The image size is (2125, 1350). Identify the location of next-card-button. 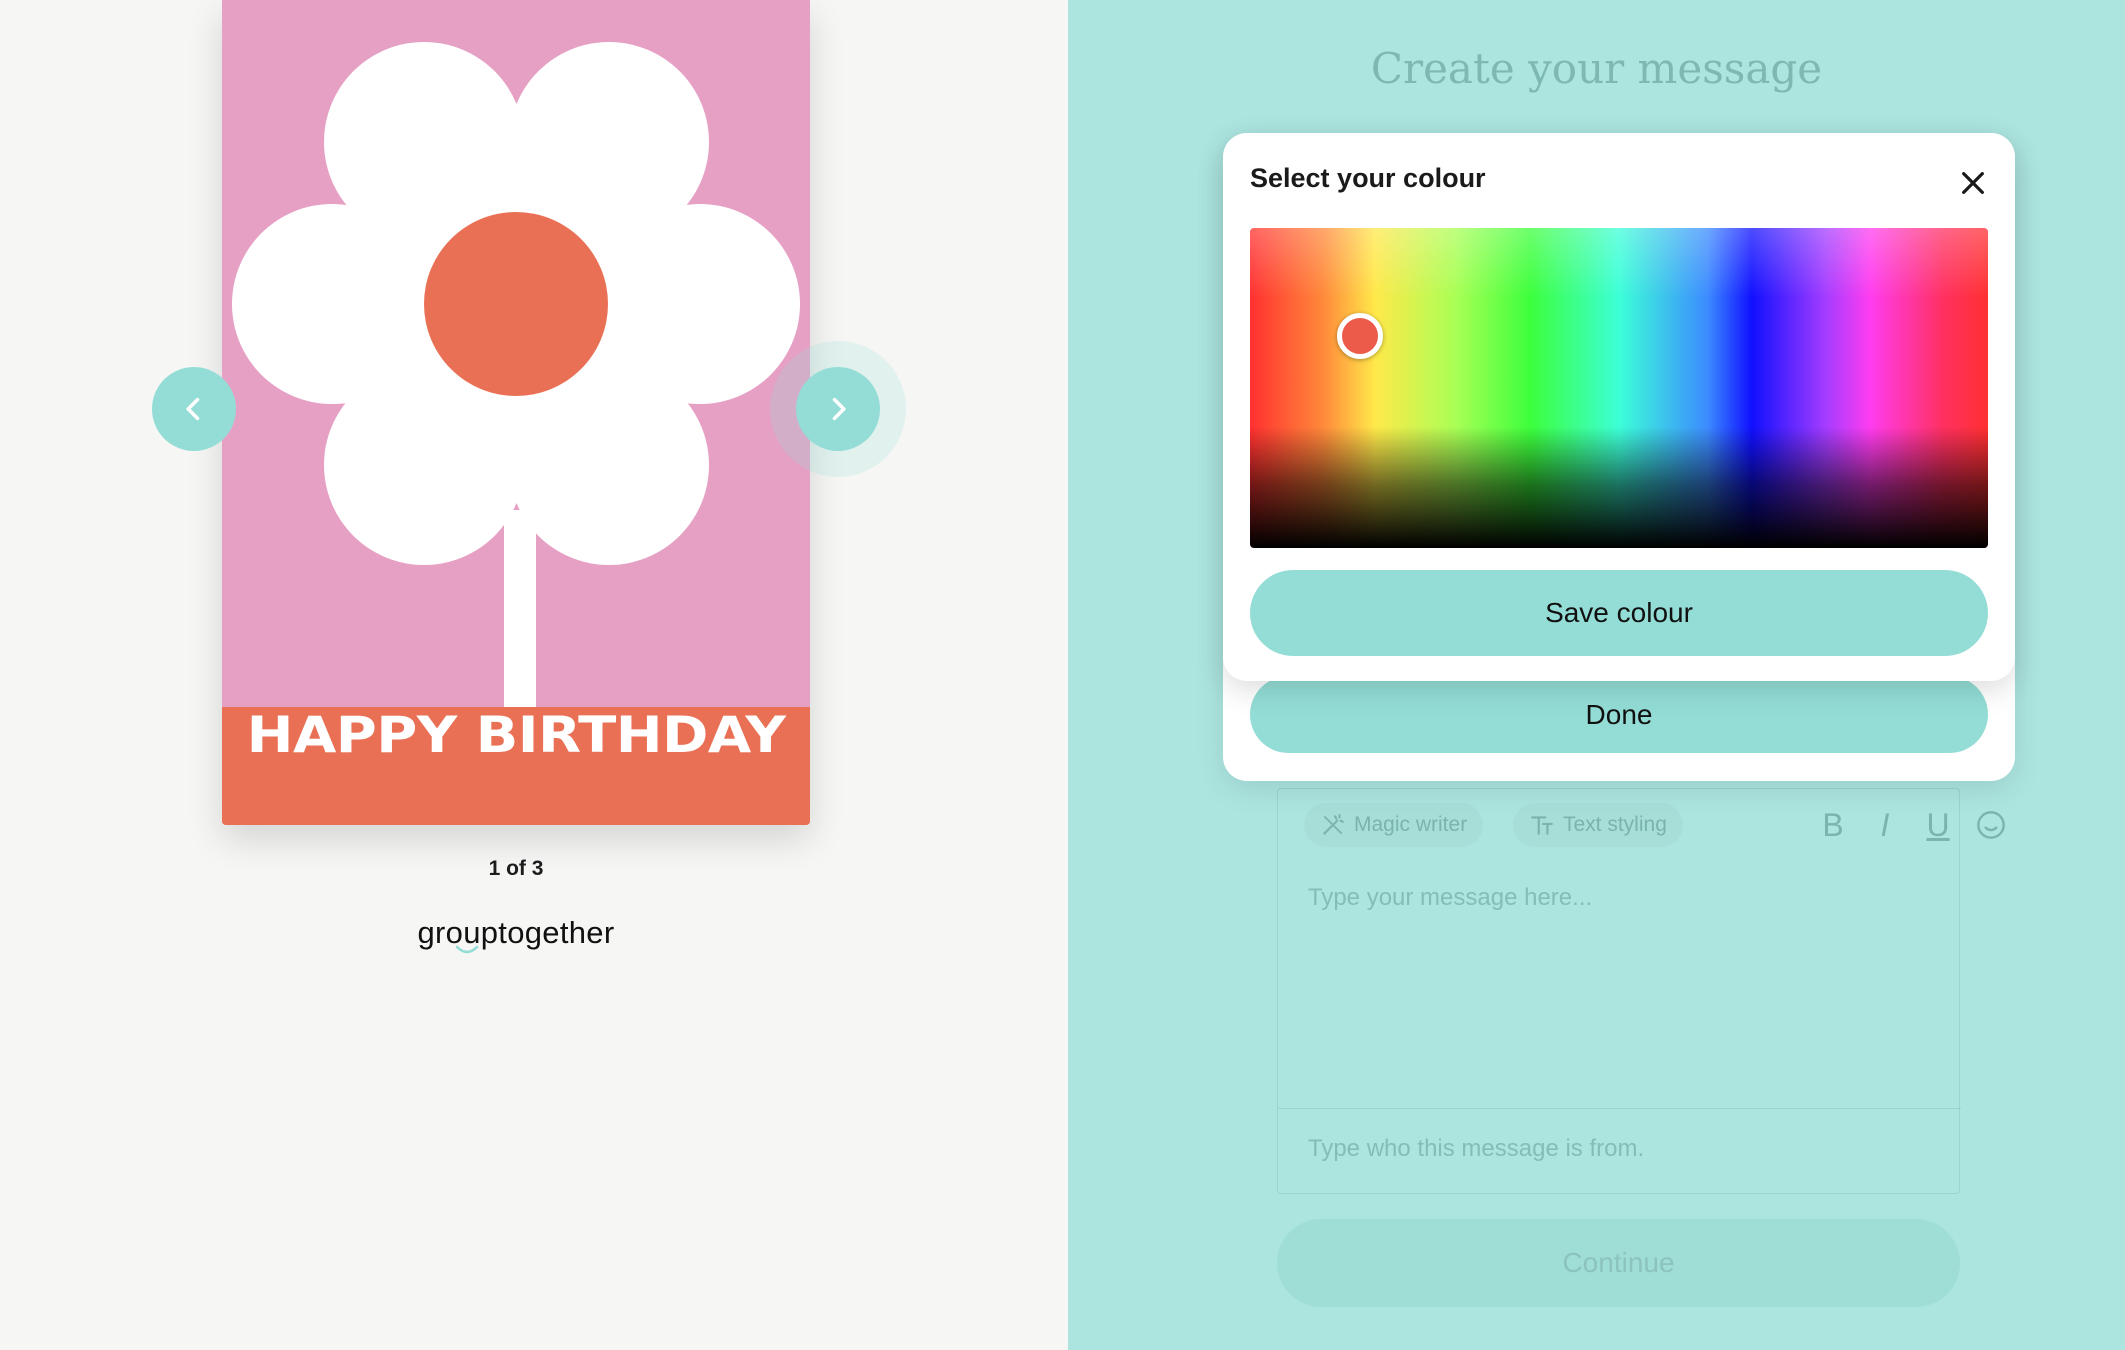
(838, 409).